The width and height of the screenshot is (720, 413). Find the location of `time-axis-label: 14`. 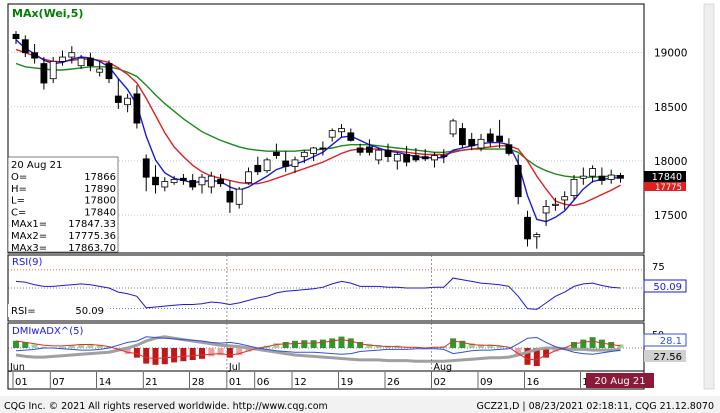

time-axis-label: 14 is located at coordinates (105, 382).